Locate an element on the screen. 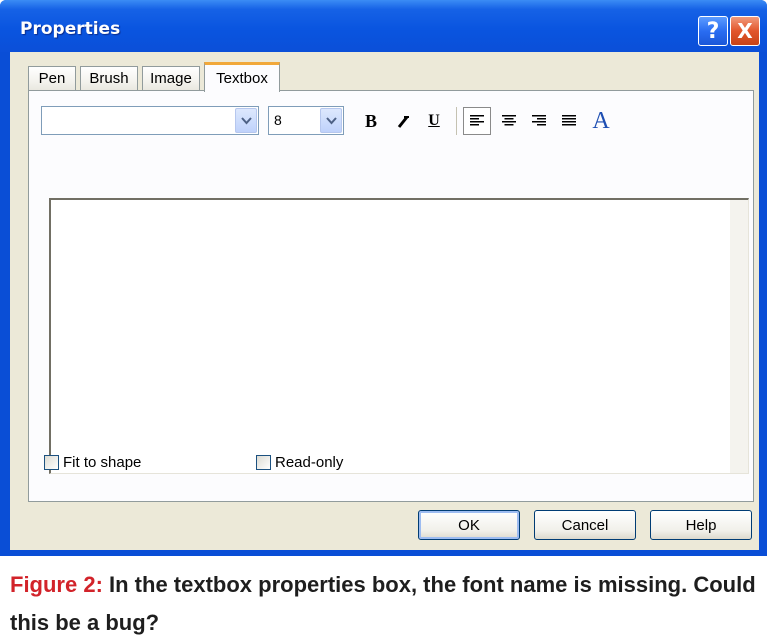  font-color-button: A is located at coordinates (601, 121).